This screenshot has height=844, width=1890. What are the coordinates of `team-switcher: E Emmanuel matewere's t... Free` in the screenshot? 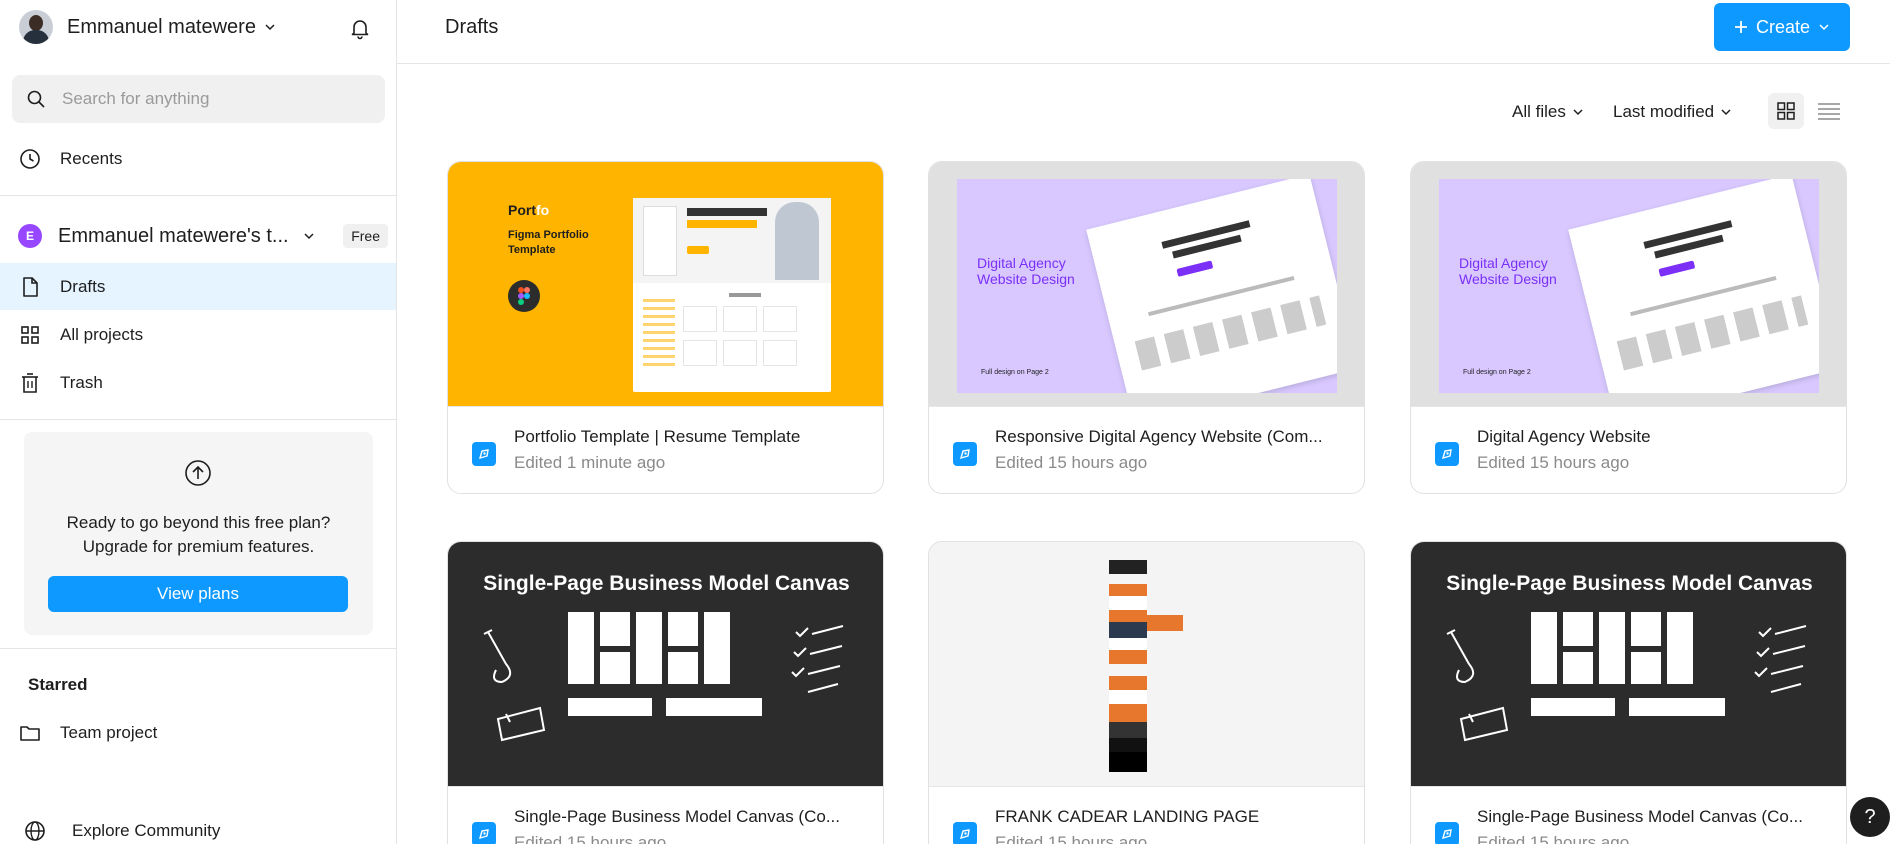 It's located at (203, 236).